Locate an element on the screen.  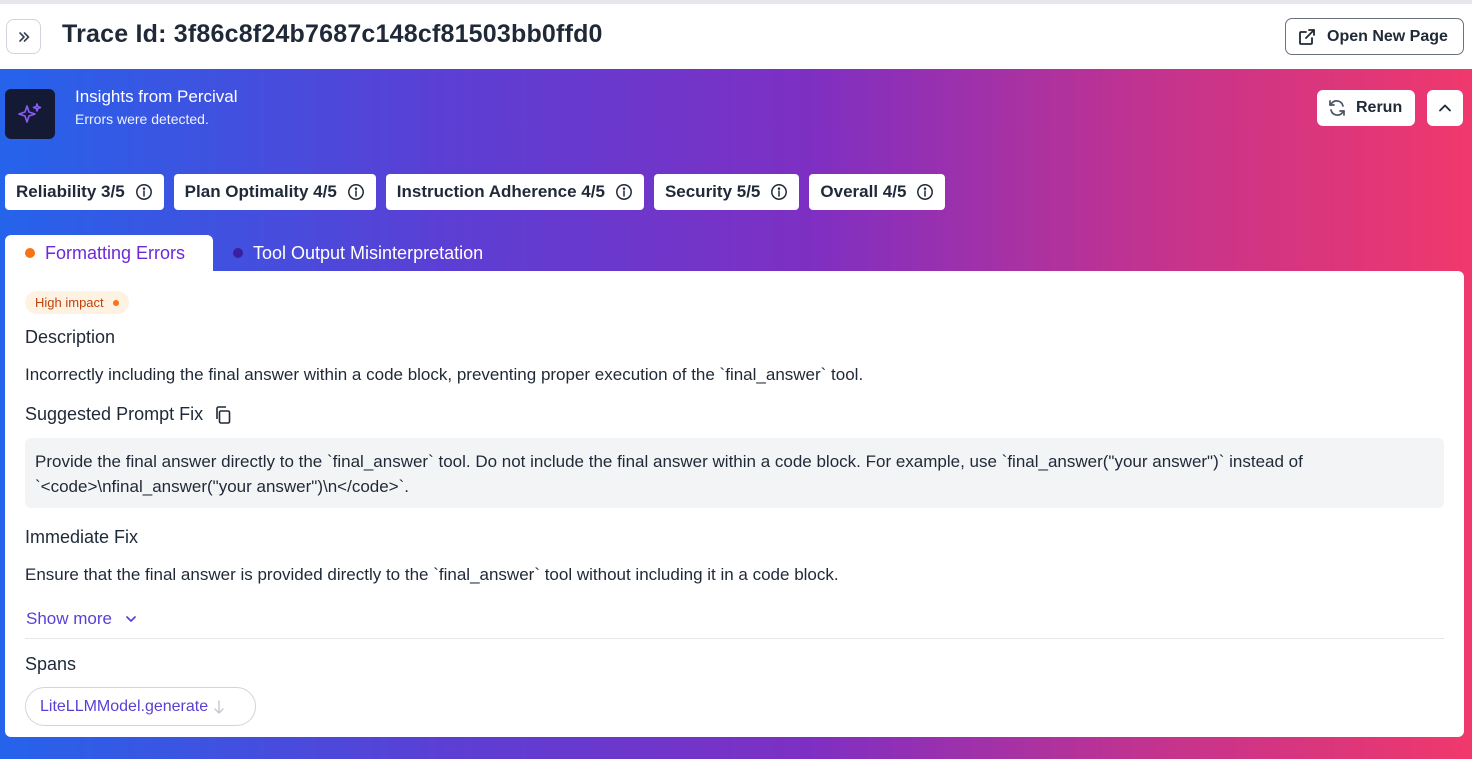
impact-dot is located at coordinates (115, 302).